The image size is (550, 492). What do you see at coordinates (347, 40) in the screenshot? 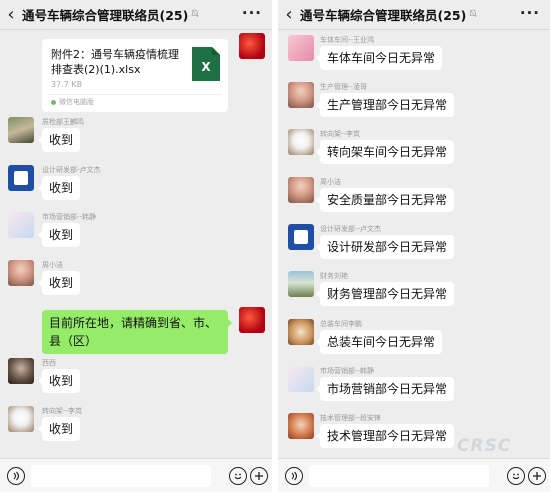
I see `sender-name: 车体车间--王业鸿` at bounding box center [347, 40].